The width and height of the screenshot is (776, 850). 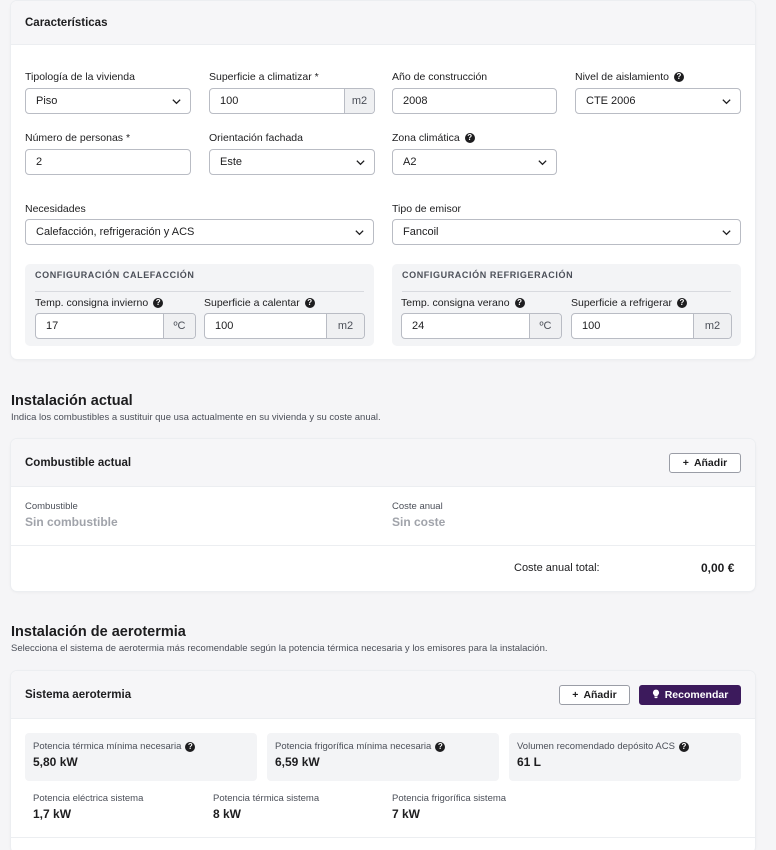 What do you see at coordinates (71, 522) in the screenshot?
I see `combustible-value: Sin combustible` at bounding box center [71, 522].